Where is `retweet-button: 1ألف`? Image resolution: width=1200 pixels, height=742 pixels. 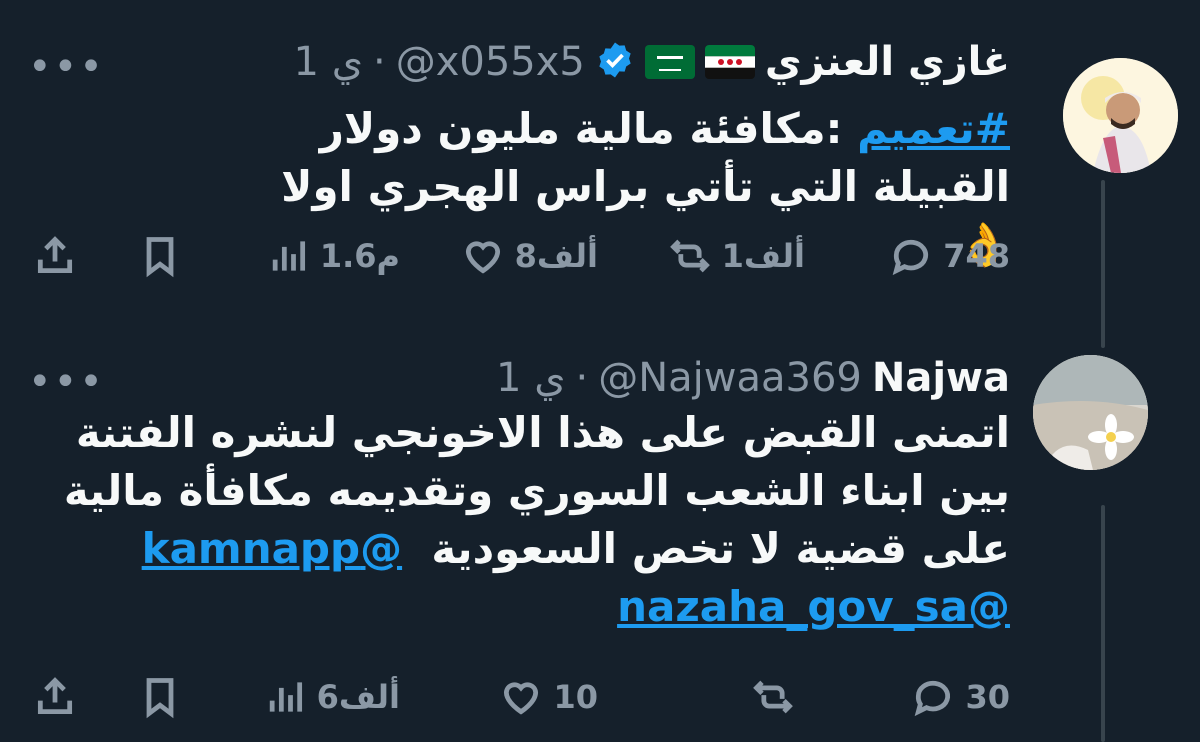 retweet-button: 1ألف is located at coordinates (736, 256).